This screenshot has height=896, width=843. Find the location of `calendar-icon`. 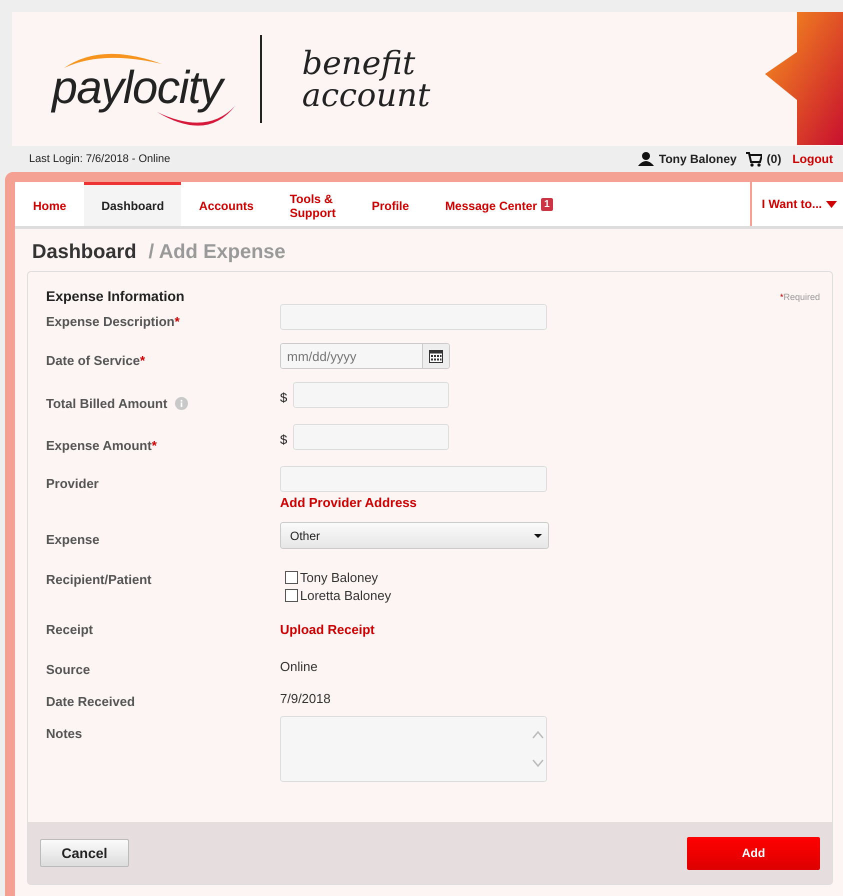

calendar-icon is located at coordinates (436, 356).